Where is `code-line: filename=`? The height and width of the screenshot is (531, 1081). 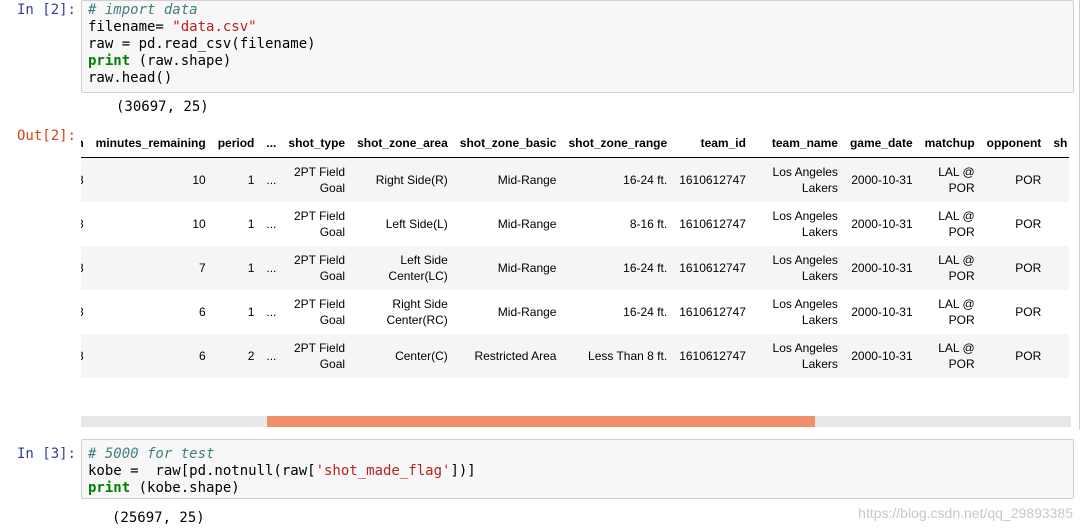
code-line: filename= is located at coordinates (130, 27).